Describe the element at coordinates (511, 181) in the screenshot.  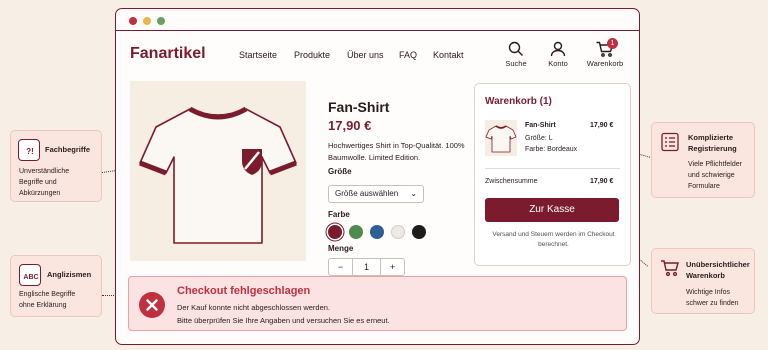
I see `subtotal-label: Zwischensumme` at that location.